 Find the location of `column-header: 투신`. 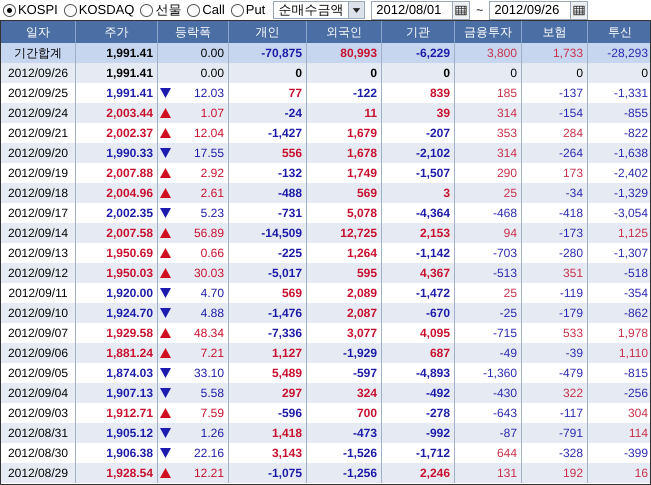

column-header: 투신 is located at coordinates (620, 32).